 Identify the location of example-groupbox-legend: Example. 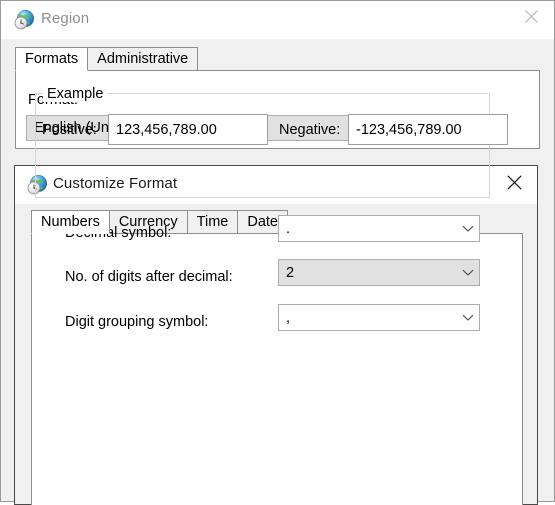
(75, 94).